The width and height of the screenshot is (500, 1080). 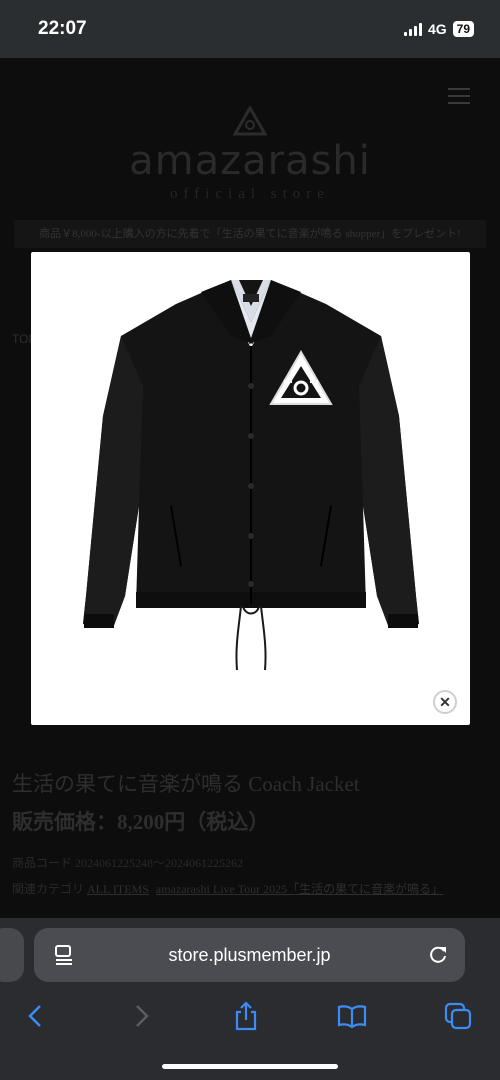 I want to click on chevron-left-icon, so click(x=34, y=1016).